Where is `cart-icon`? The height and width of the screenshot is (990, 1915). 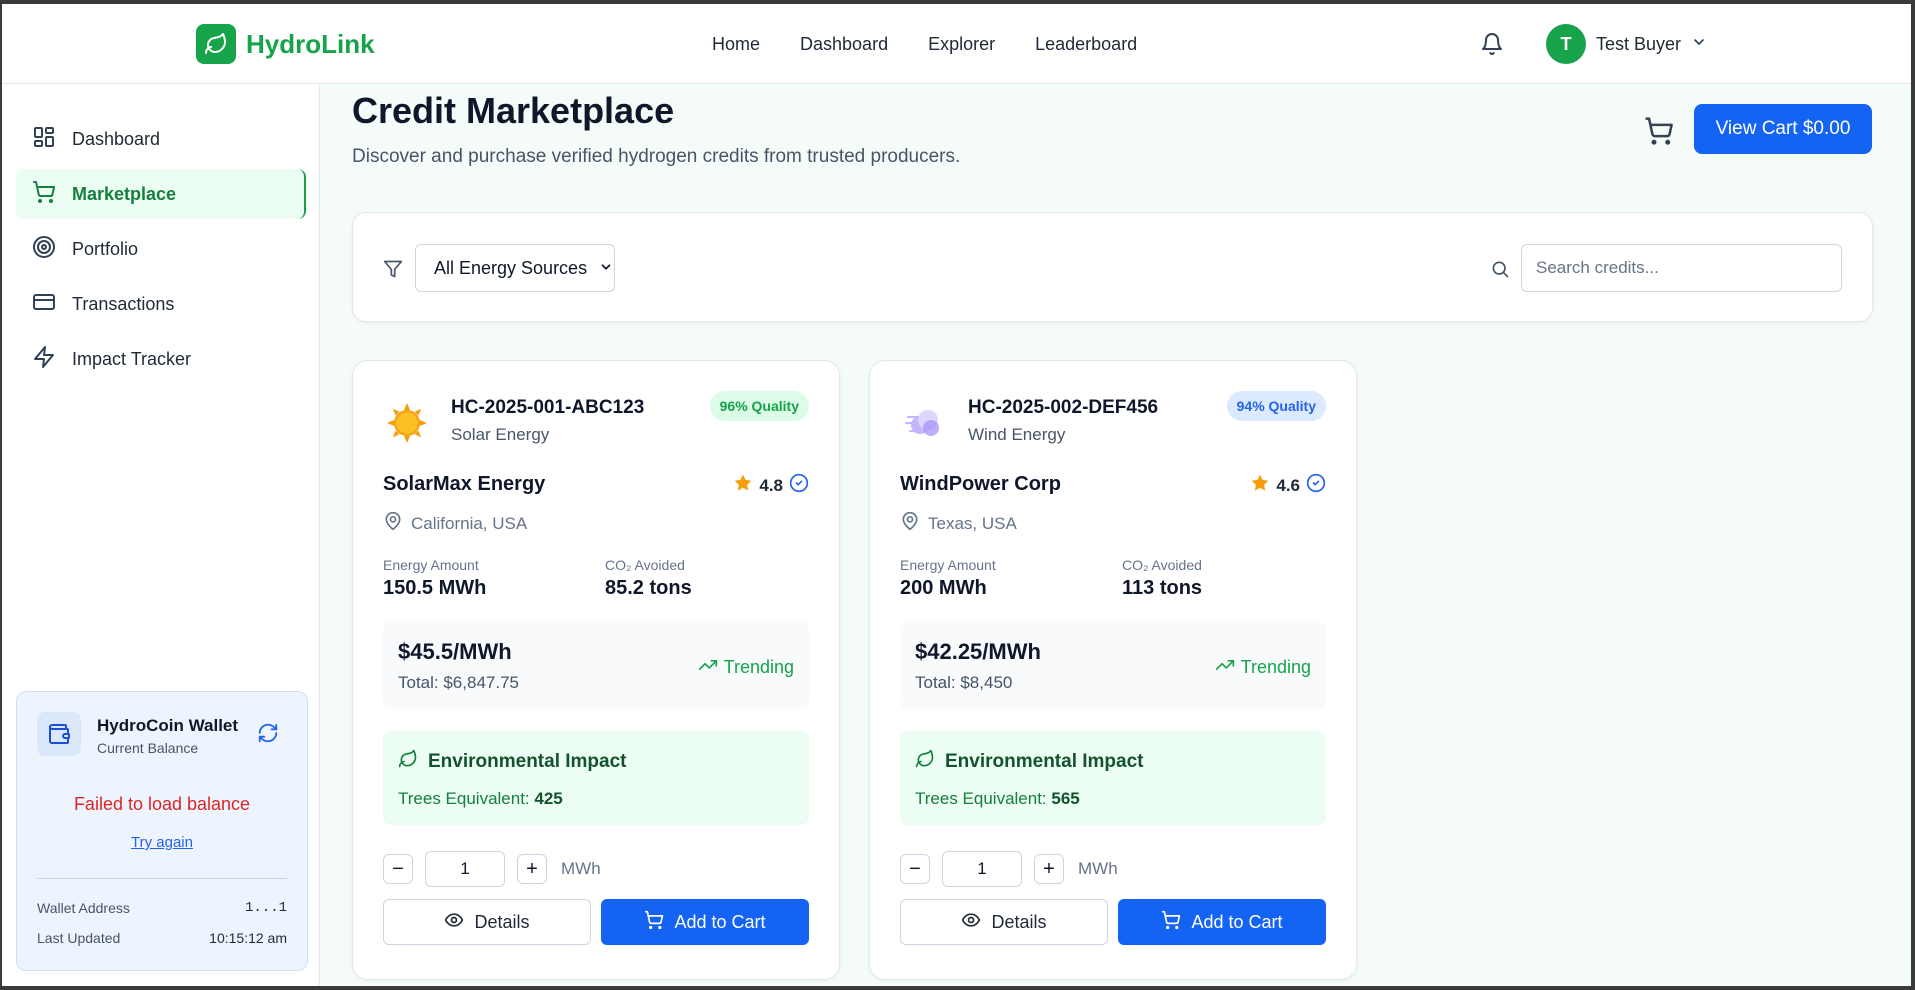
cart-icon is located at coordinates (1659, 133).